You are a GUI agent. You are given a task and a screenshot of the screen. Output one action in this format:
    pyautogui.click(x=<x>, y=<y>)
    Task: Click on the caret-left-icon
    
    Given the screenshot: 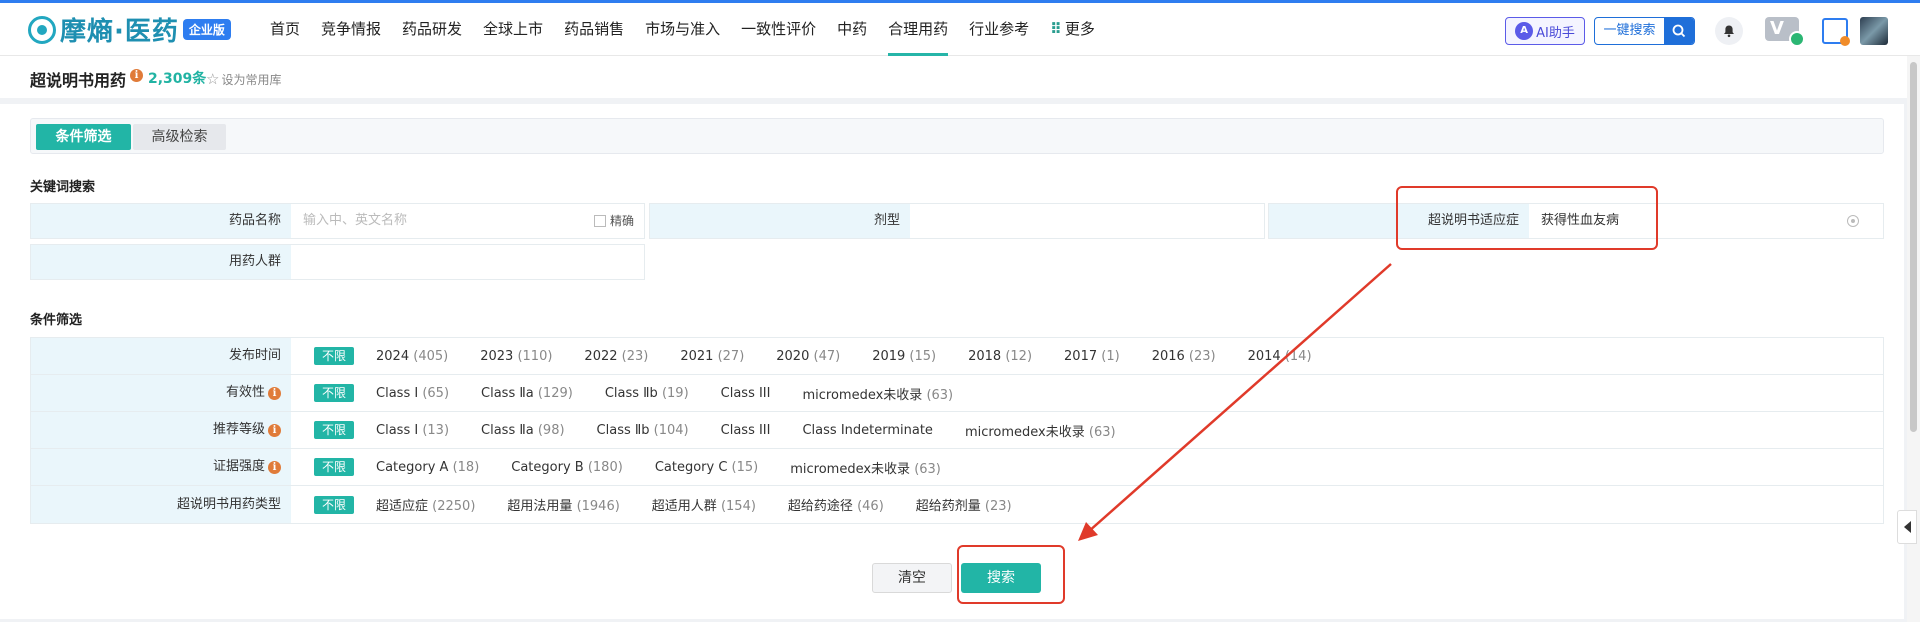 What is the action you would take?
    pyautogui.click(x=1907, y=527)
    